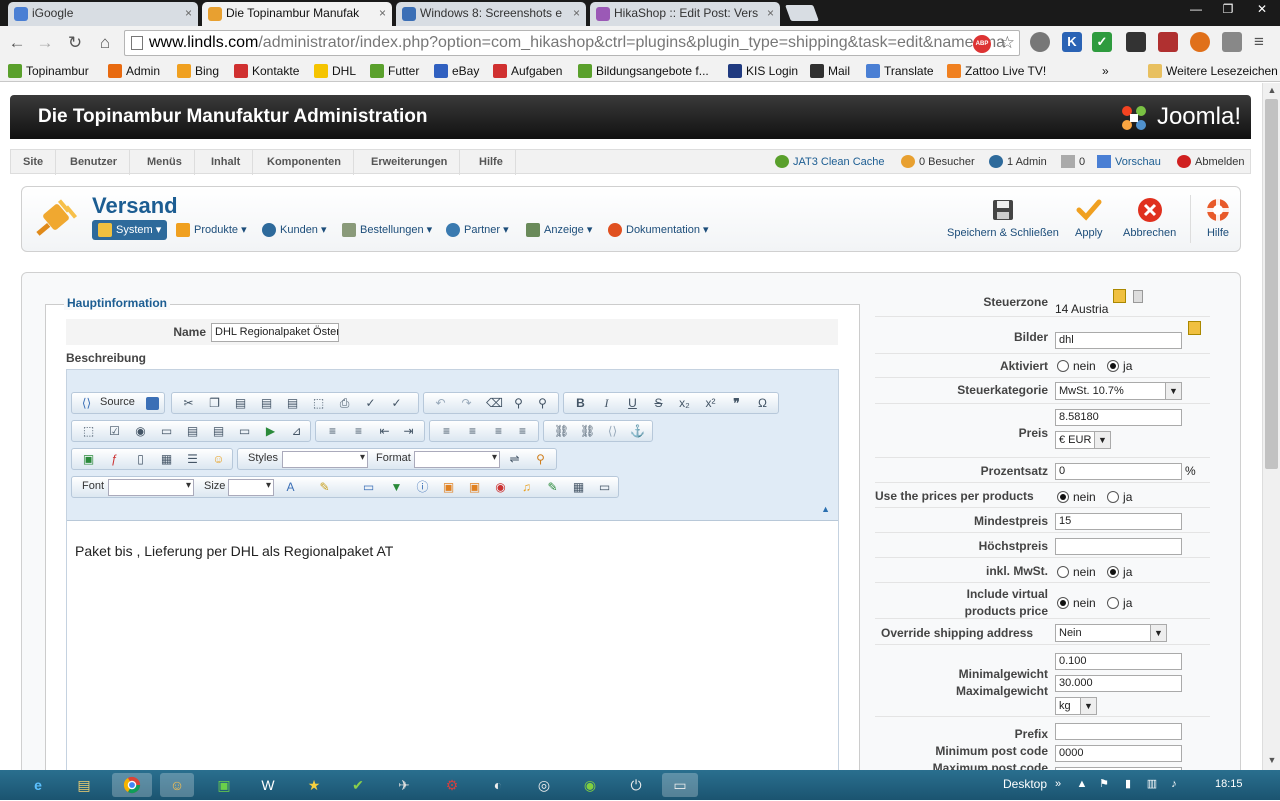 The width and height of the screenshot is (1280, 801). I want to click on spellcheck-dropdown-icon: ✓, so click(396, 403).